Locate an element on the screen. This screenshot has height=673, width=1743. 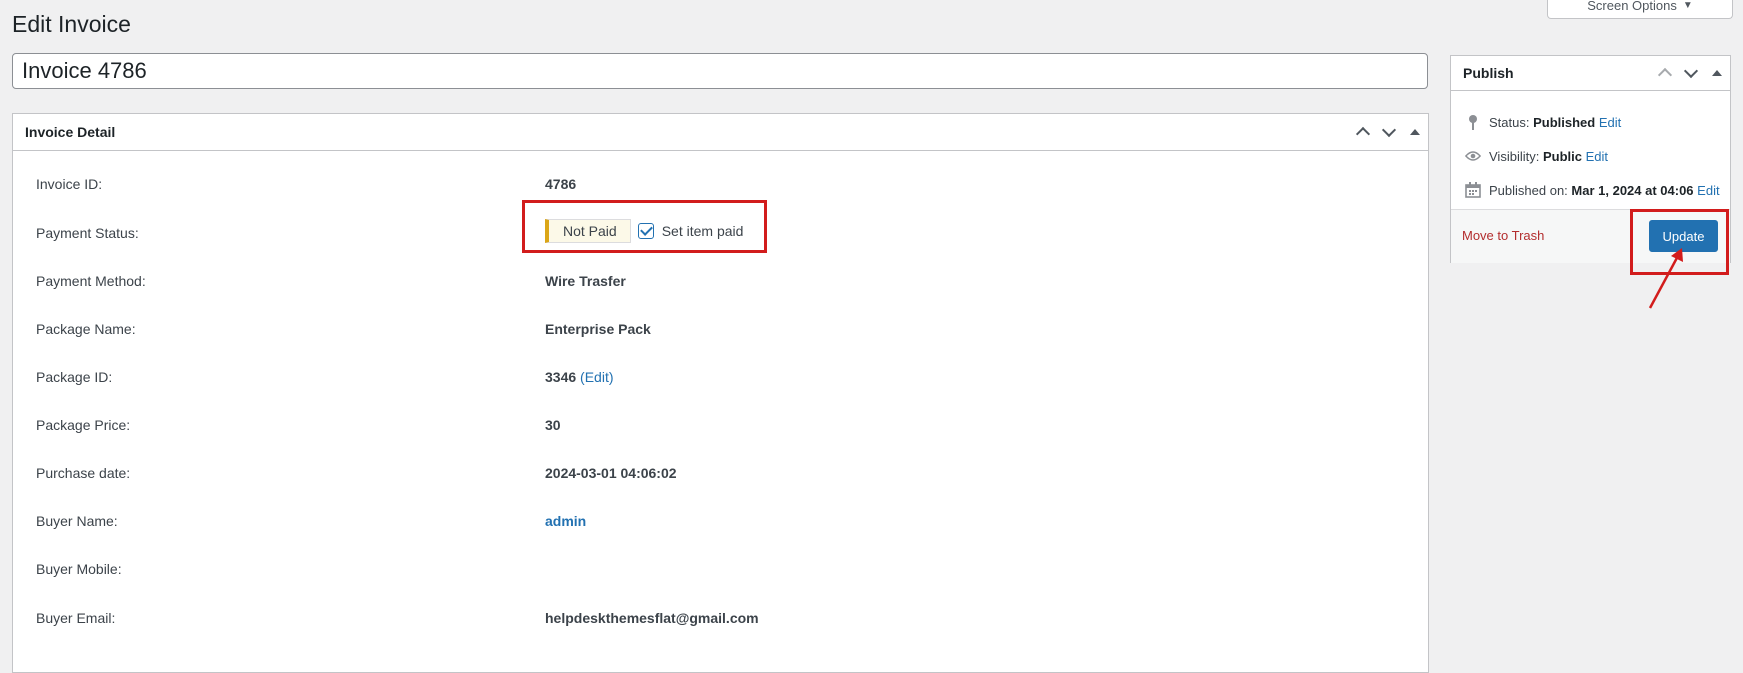
detail-label: Invoice ID: is located at coordinates (69, 184).